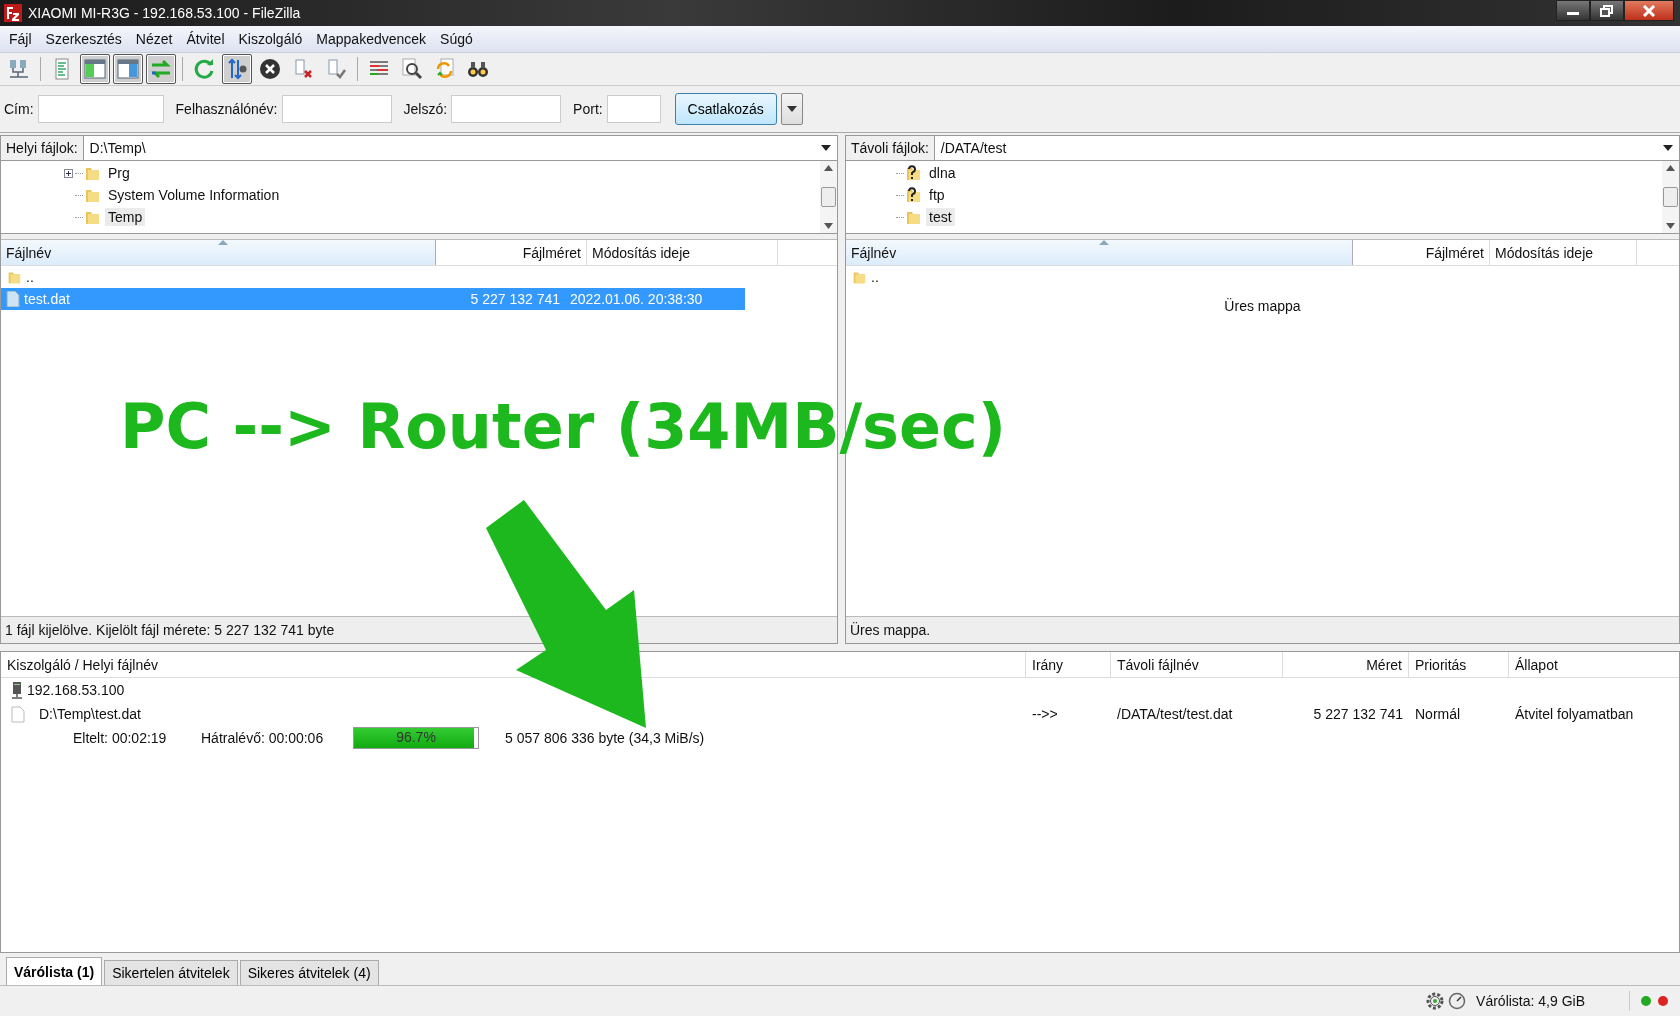  Describe the element at coordinates (1262, 306) in the screenshot. I see `empty-folder-message: Üres mappa` at that location.